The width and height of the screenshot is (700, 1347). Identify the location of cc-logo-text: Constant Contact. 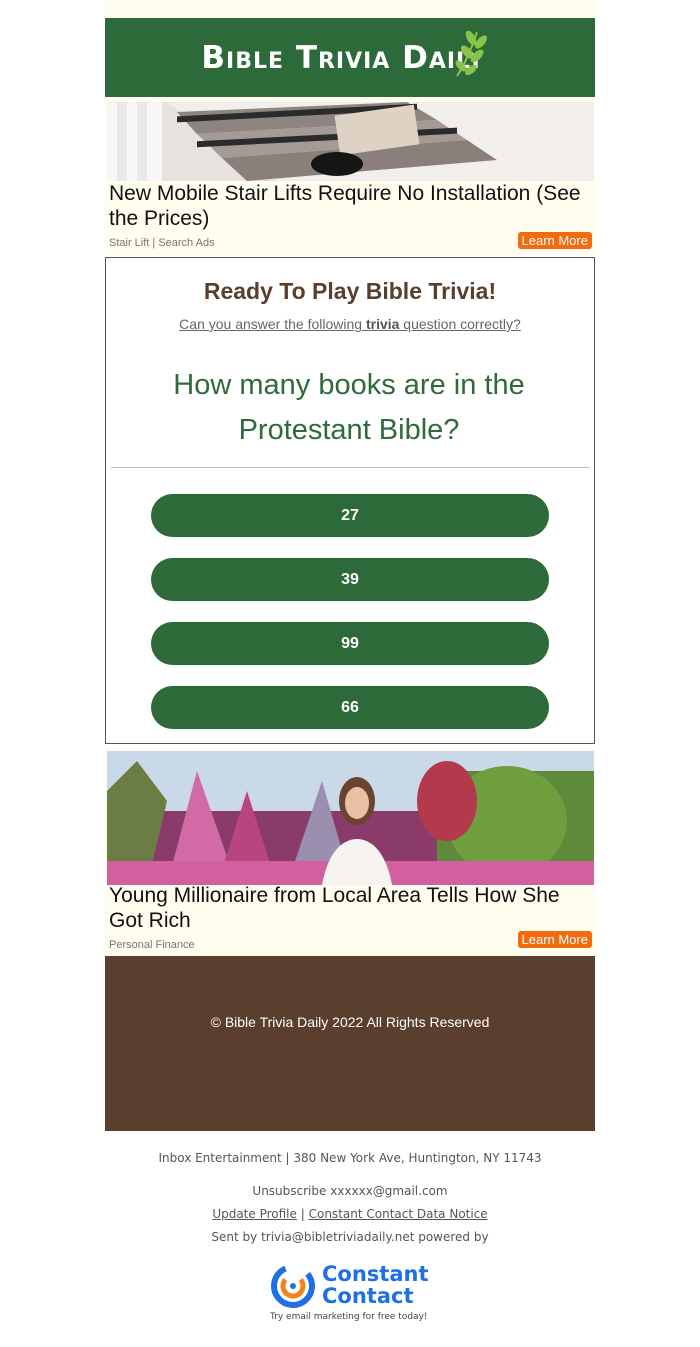
(375, 1285).